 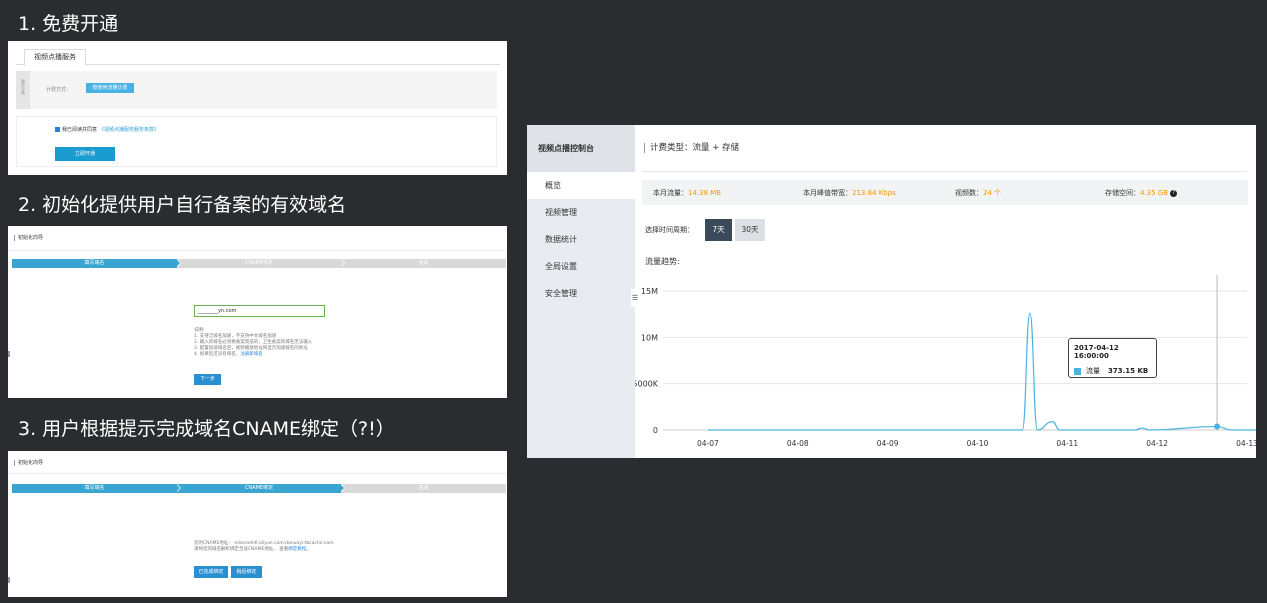 I want to click on period-label: 选择时间周期：, so click(x=669, y=230).